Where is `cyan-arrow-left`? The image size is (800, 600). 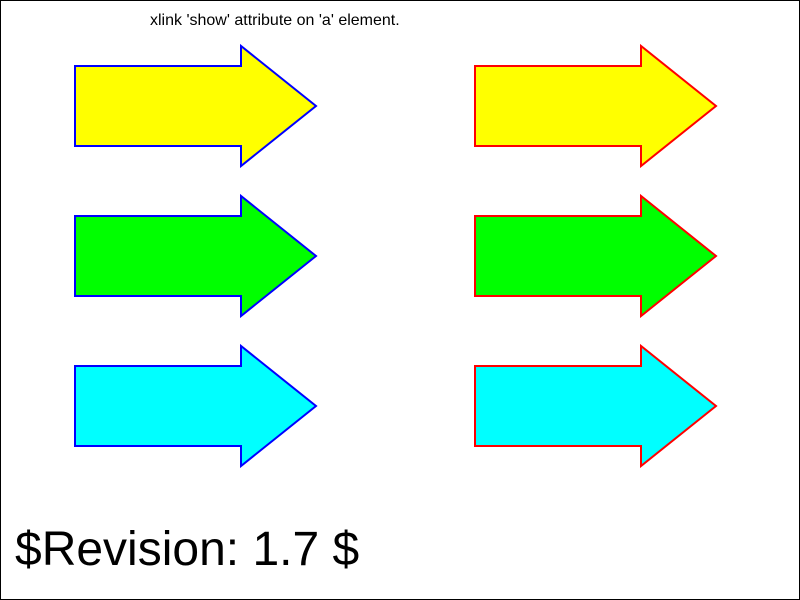
cyan-arrow-left is located at coordinates (196, 406).